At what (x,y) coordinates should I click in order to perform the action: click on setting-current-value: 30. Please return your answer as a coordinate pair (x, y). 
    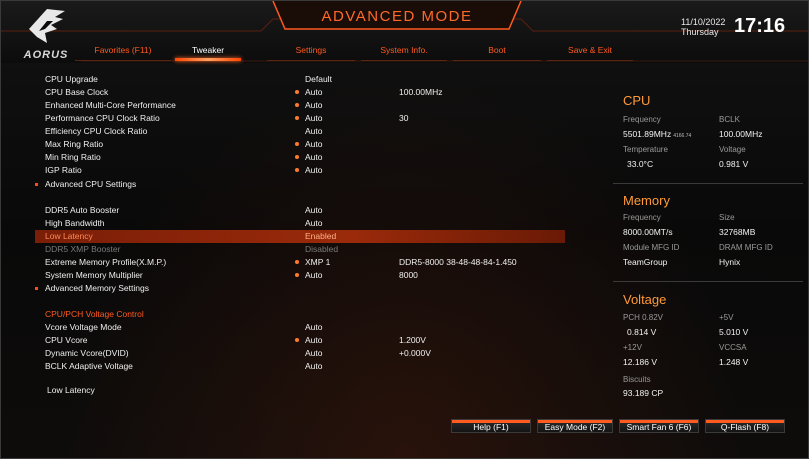
    Looking at the image, I should click on (404, 118).